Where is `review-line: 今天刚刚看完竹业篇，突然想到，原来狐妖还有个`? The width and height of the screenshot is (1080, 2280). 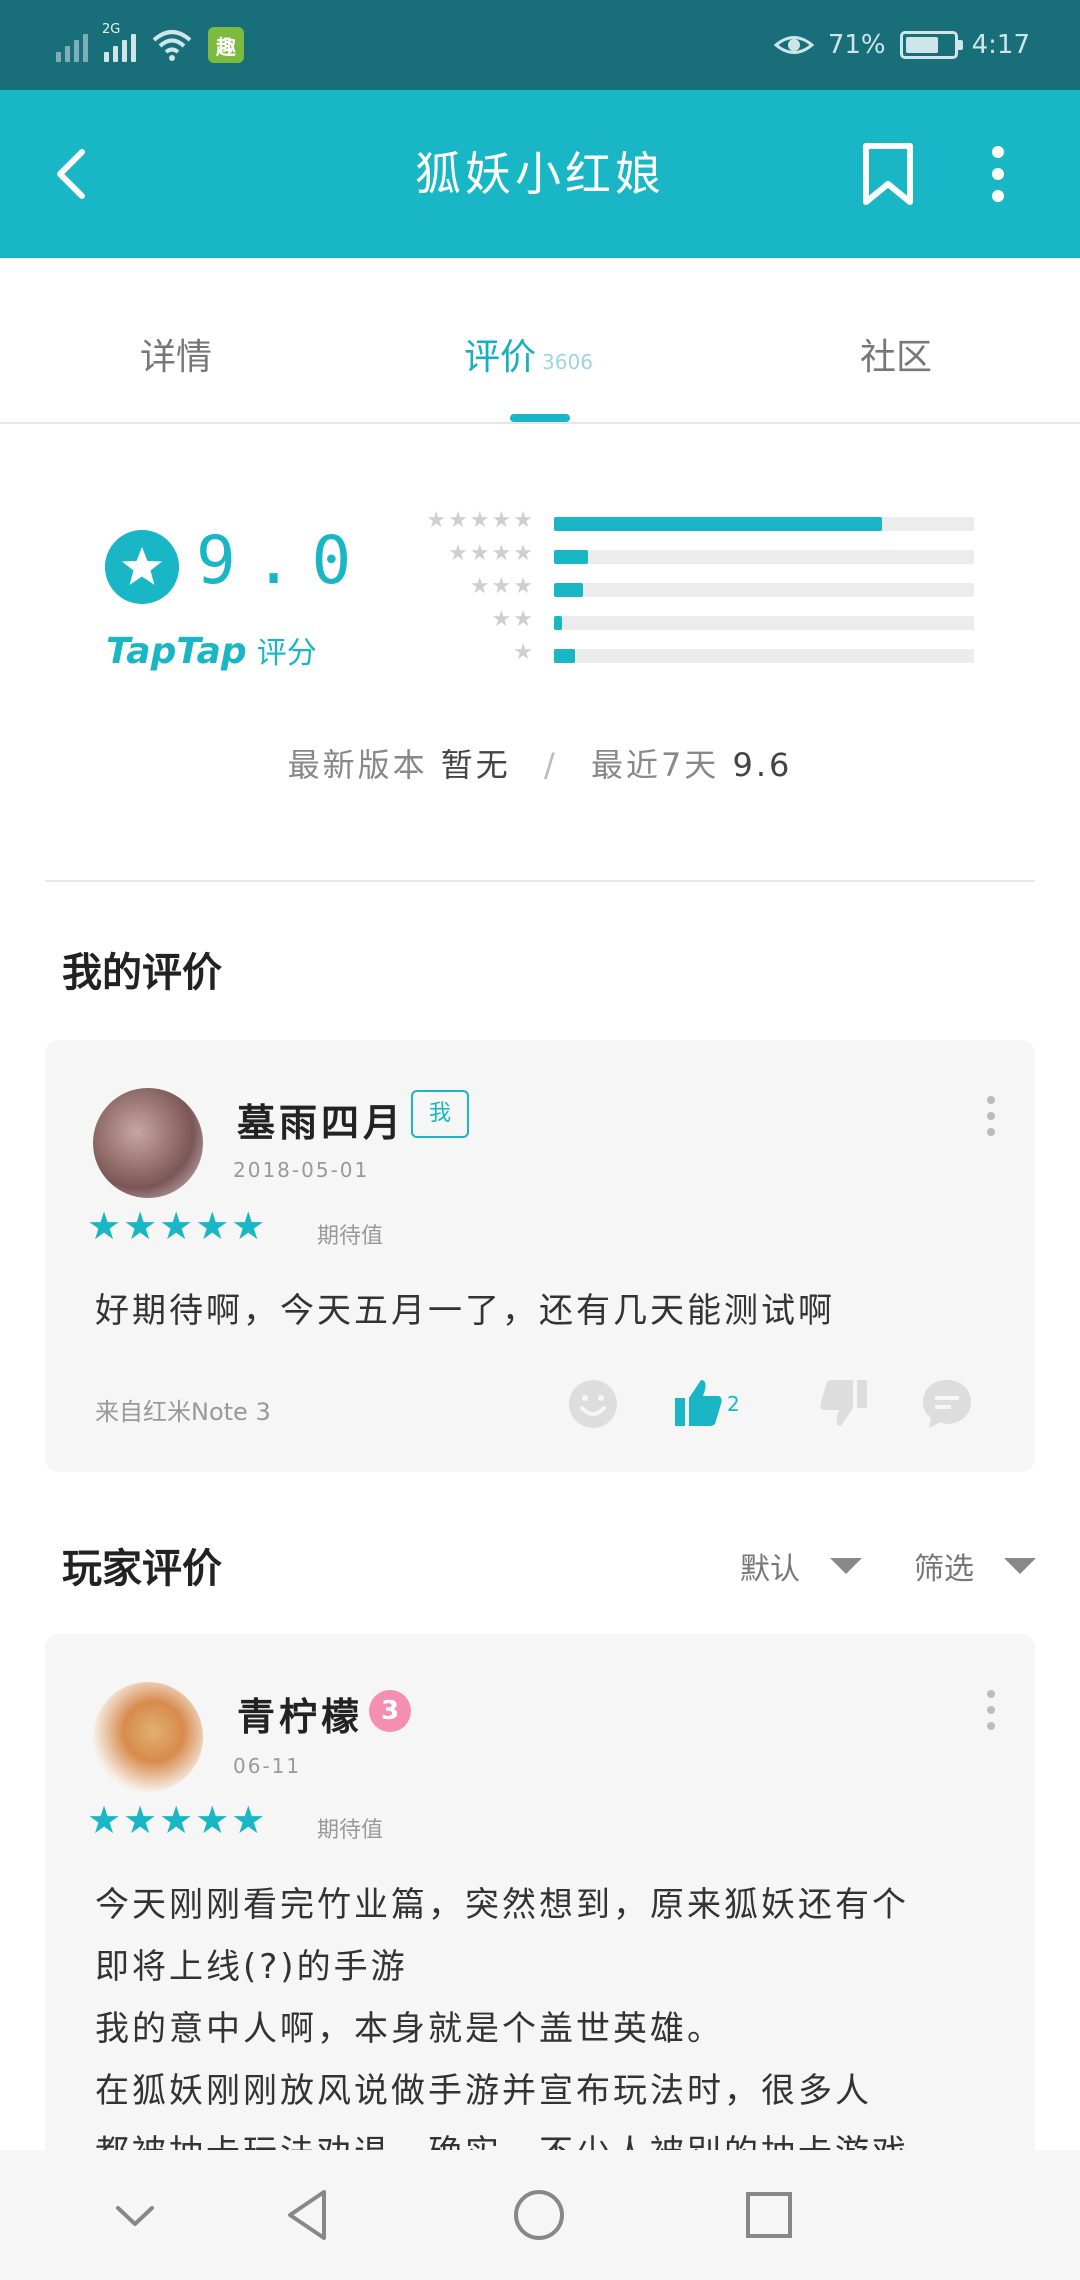
review-line: 今天刚刚看完竹业篇，突然想到，原来狐妖还有个 is located at coordinates (502, 1905).